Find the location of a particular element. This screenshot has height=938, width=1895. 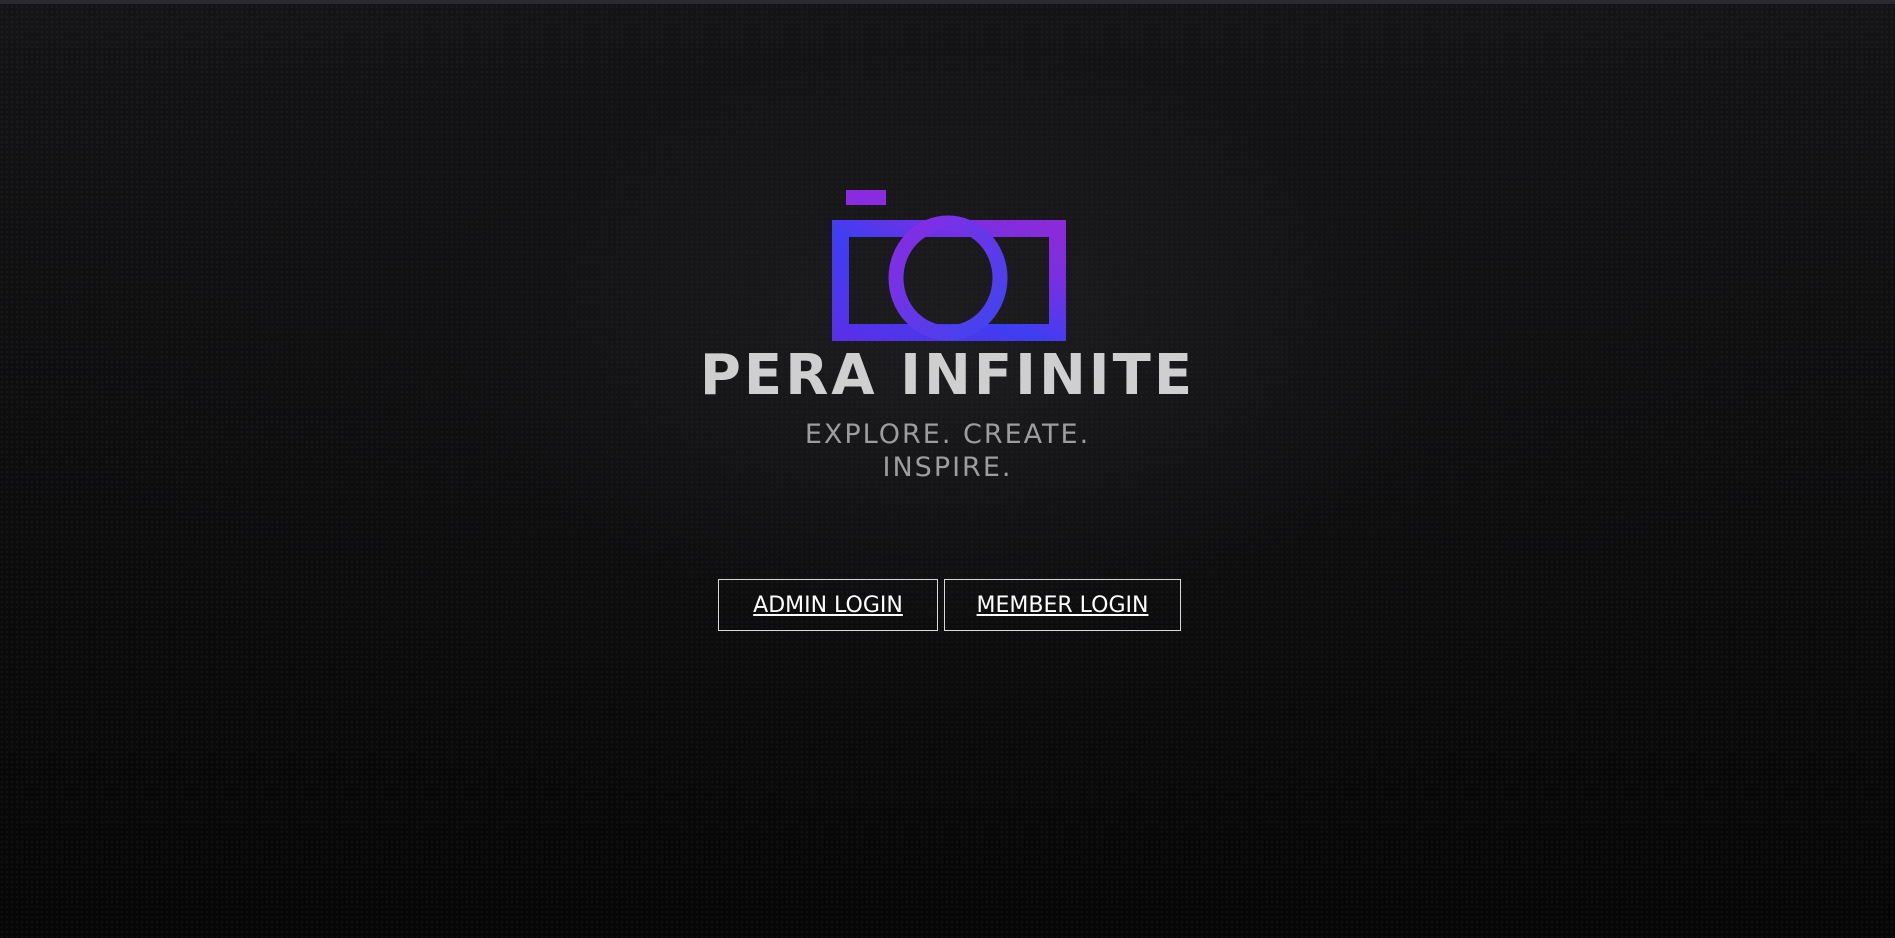

login-actions: ADMIN LOGIN MEMBER LOGIN is located at coordinates (949, 606).